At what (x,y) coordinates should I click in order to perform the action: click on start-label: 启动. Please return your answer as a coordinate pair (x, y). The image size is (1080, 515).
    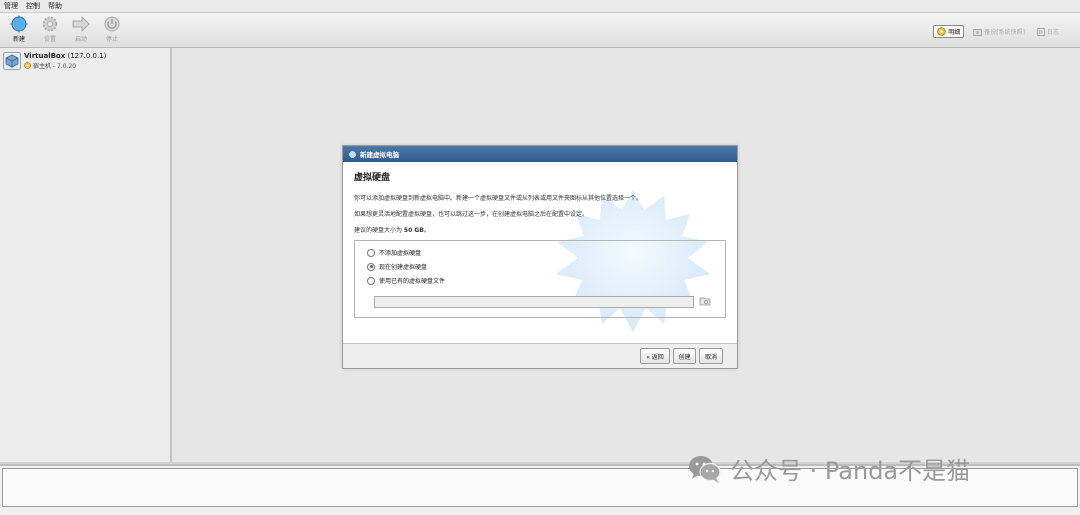
    Looking at the image, I should click on (80, 39).